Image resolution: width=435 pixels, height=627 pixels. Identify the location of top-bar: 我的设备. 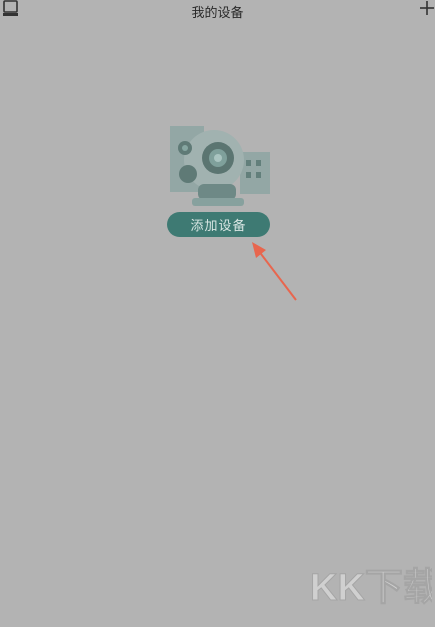
(217, 12).